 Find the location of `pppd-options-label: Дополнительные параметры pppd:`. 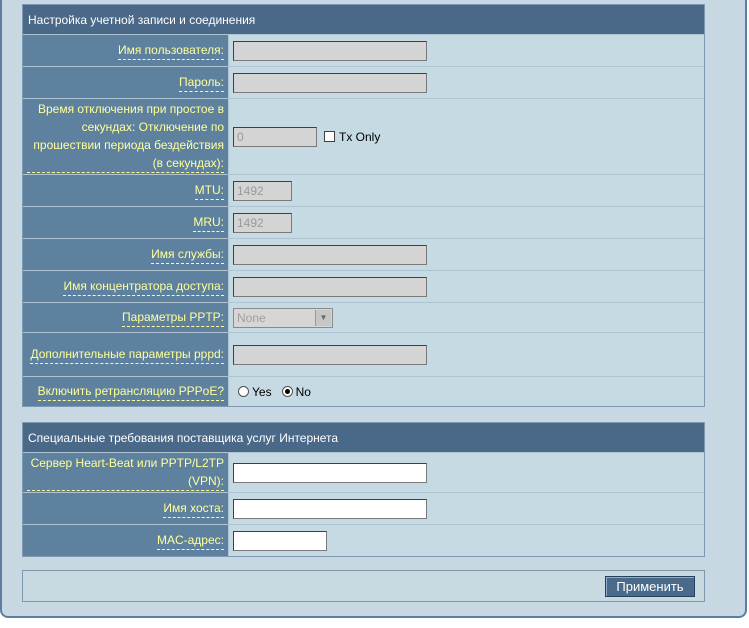

pppd-options-label: Дополнительные параметры pppd: is located at coordinates (127, 354).